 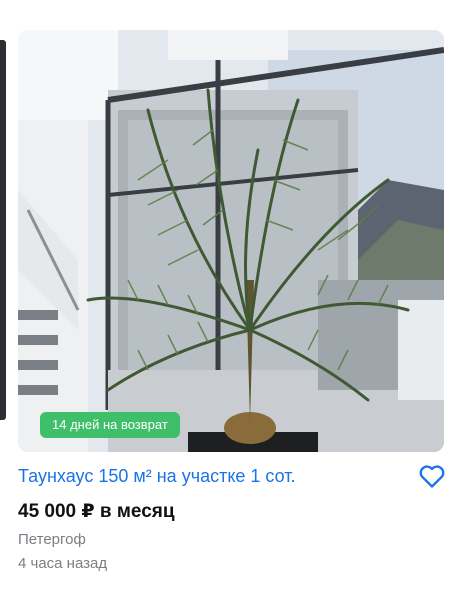 I want to click on listing-title: Таунхаус 150 м² на участке 1 сот., so click(x=157, y=476).